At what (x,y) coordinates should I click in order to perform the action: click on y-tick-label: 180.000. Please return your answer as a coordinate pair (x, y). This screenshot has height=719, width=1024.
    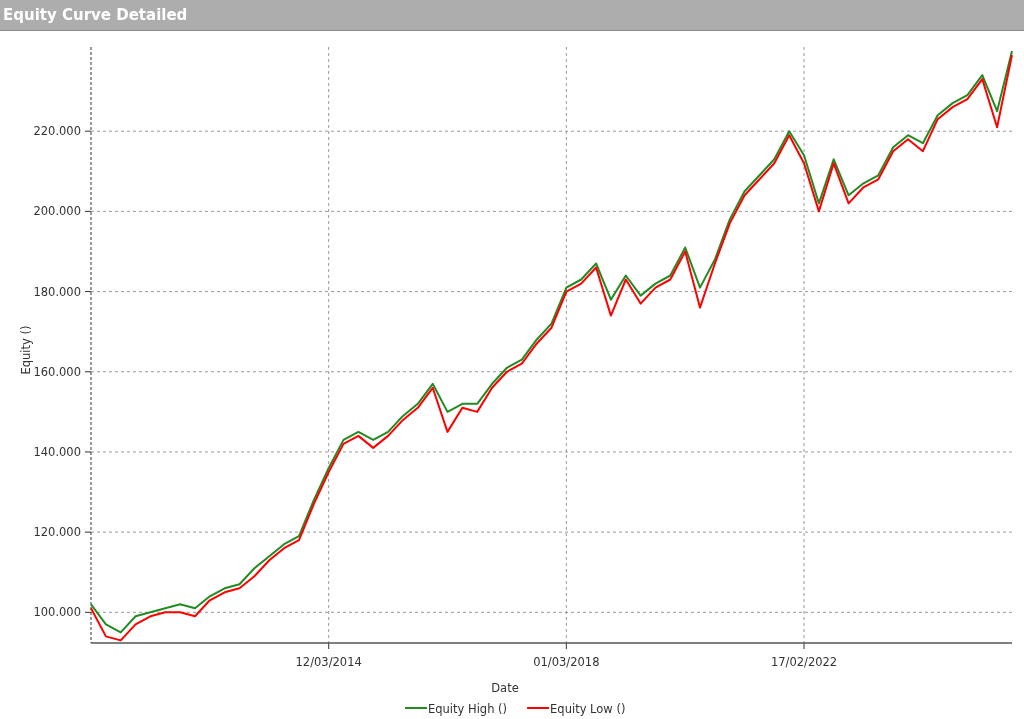
    Looking at the image, I should click on (57, 291).